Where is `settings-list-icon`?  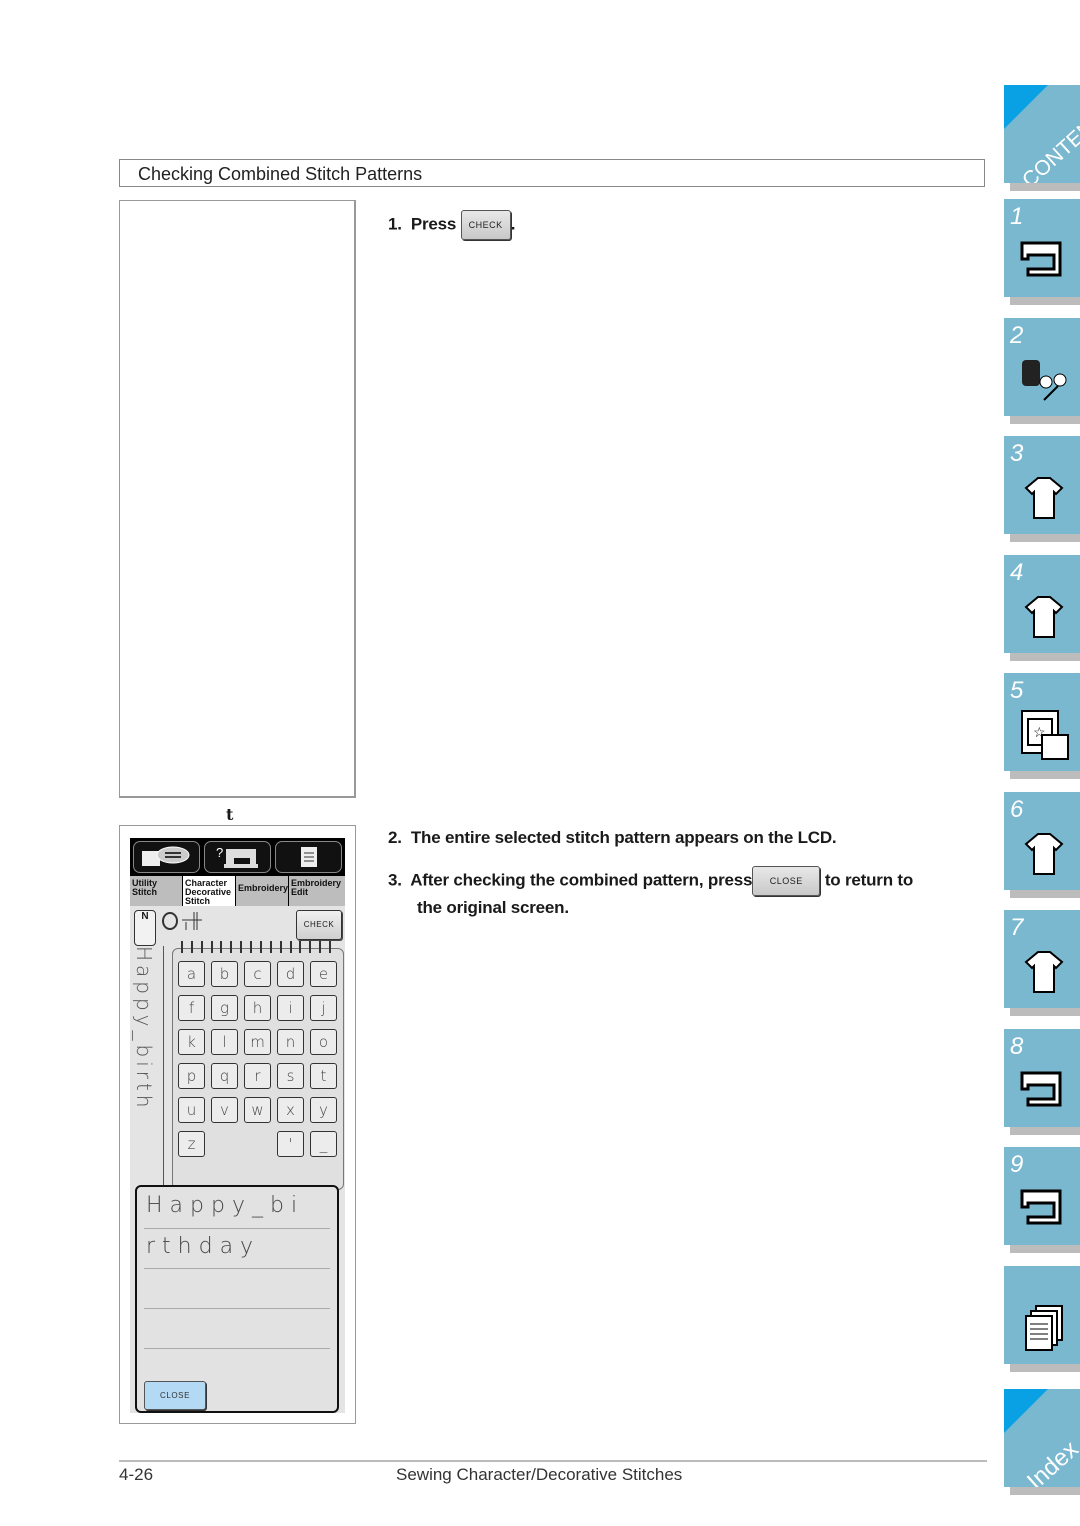
settings-list-icon is located at coordinates (308, 857).